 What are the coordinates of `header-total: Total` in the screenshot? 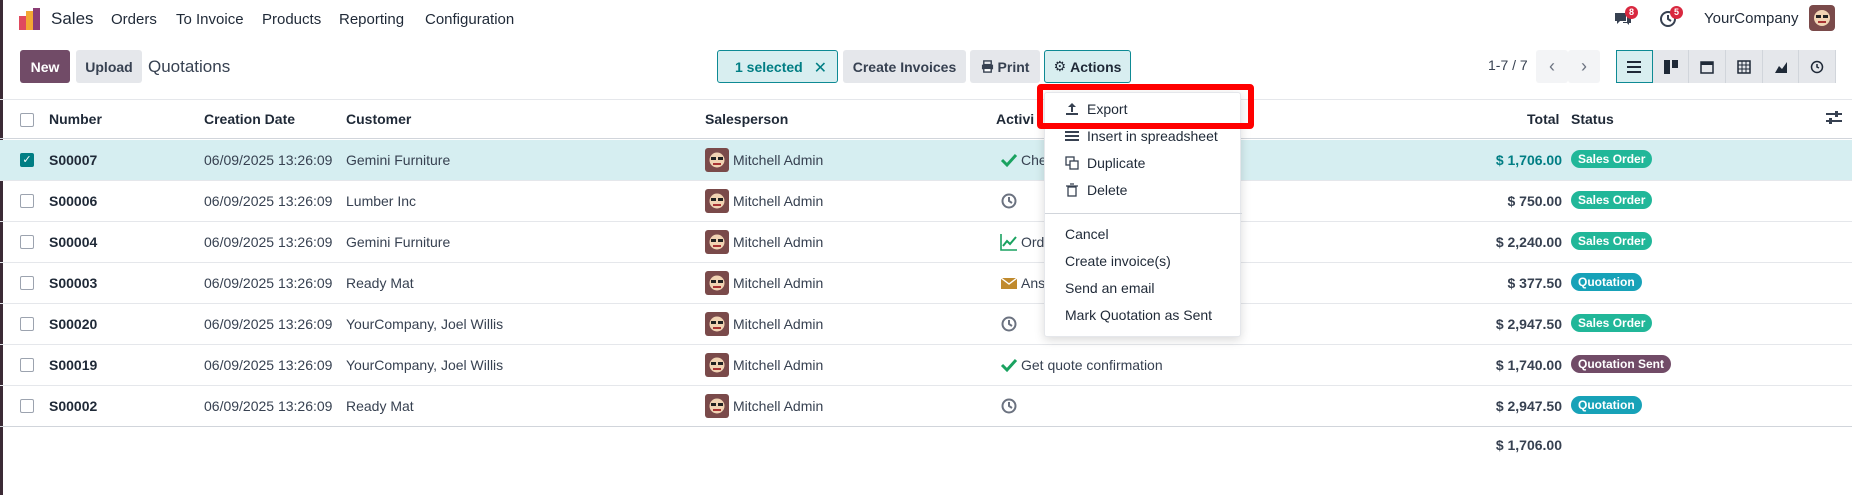 It's located at (1543, 119).